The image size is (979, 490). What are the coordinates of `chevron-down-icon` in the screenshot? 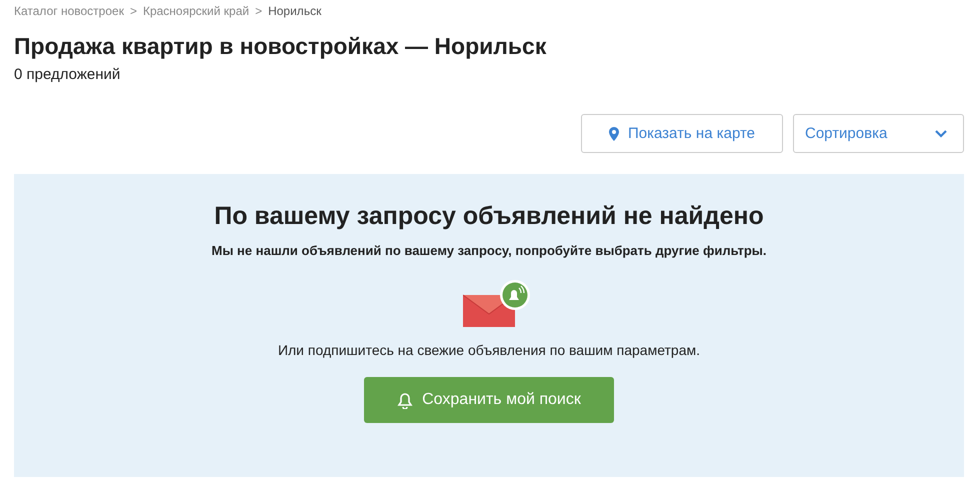 It's located at (941, 134).